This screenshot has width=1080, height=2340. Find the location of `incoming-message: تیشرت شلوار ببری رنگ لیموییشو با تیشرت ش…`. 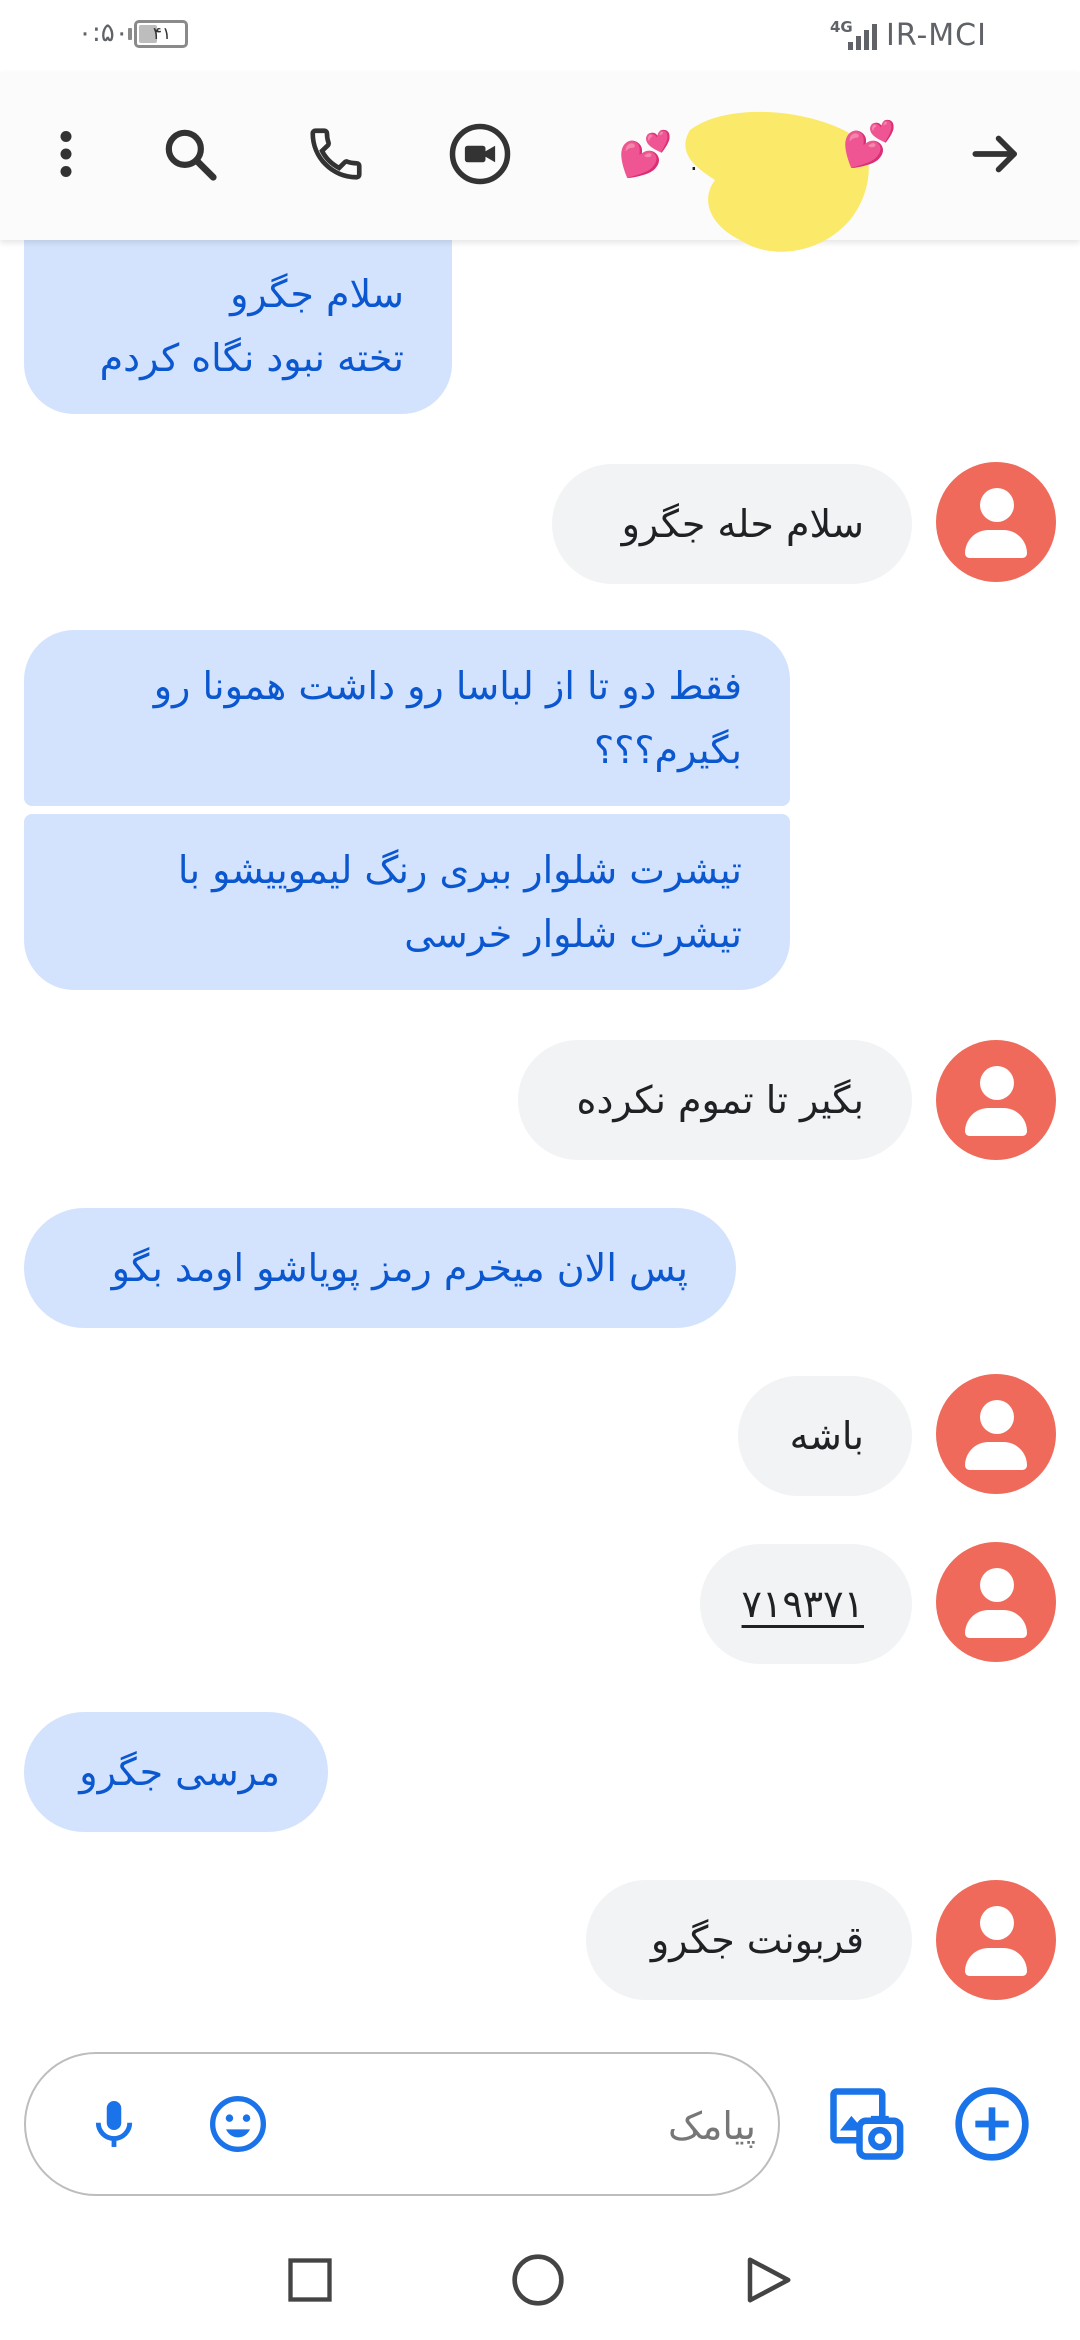

incoming-message: تیشرت شلوار ببری رنگ لیموییشو با تیشرت ش… is located at coordinates (407, 902).